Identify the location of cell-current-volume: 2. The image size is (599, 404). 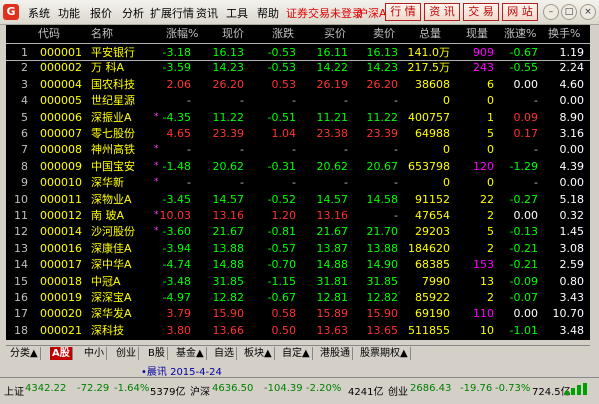
(490, 297).